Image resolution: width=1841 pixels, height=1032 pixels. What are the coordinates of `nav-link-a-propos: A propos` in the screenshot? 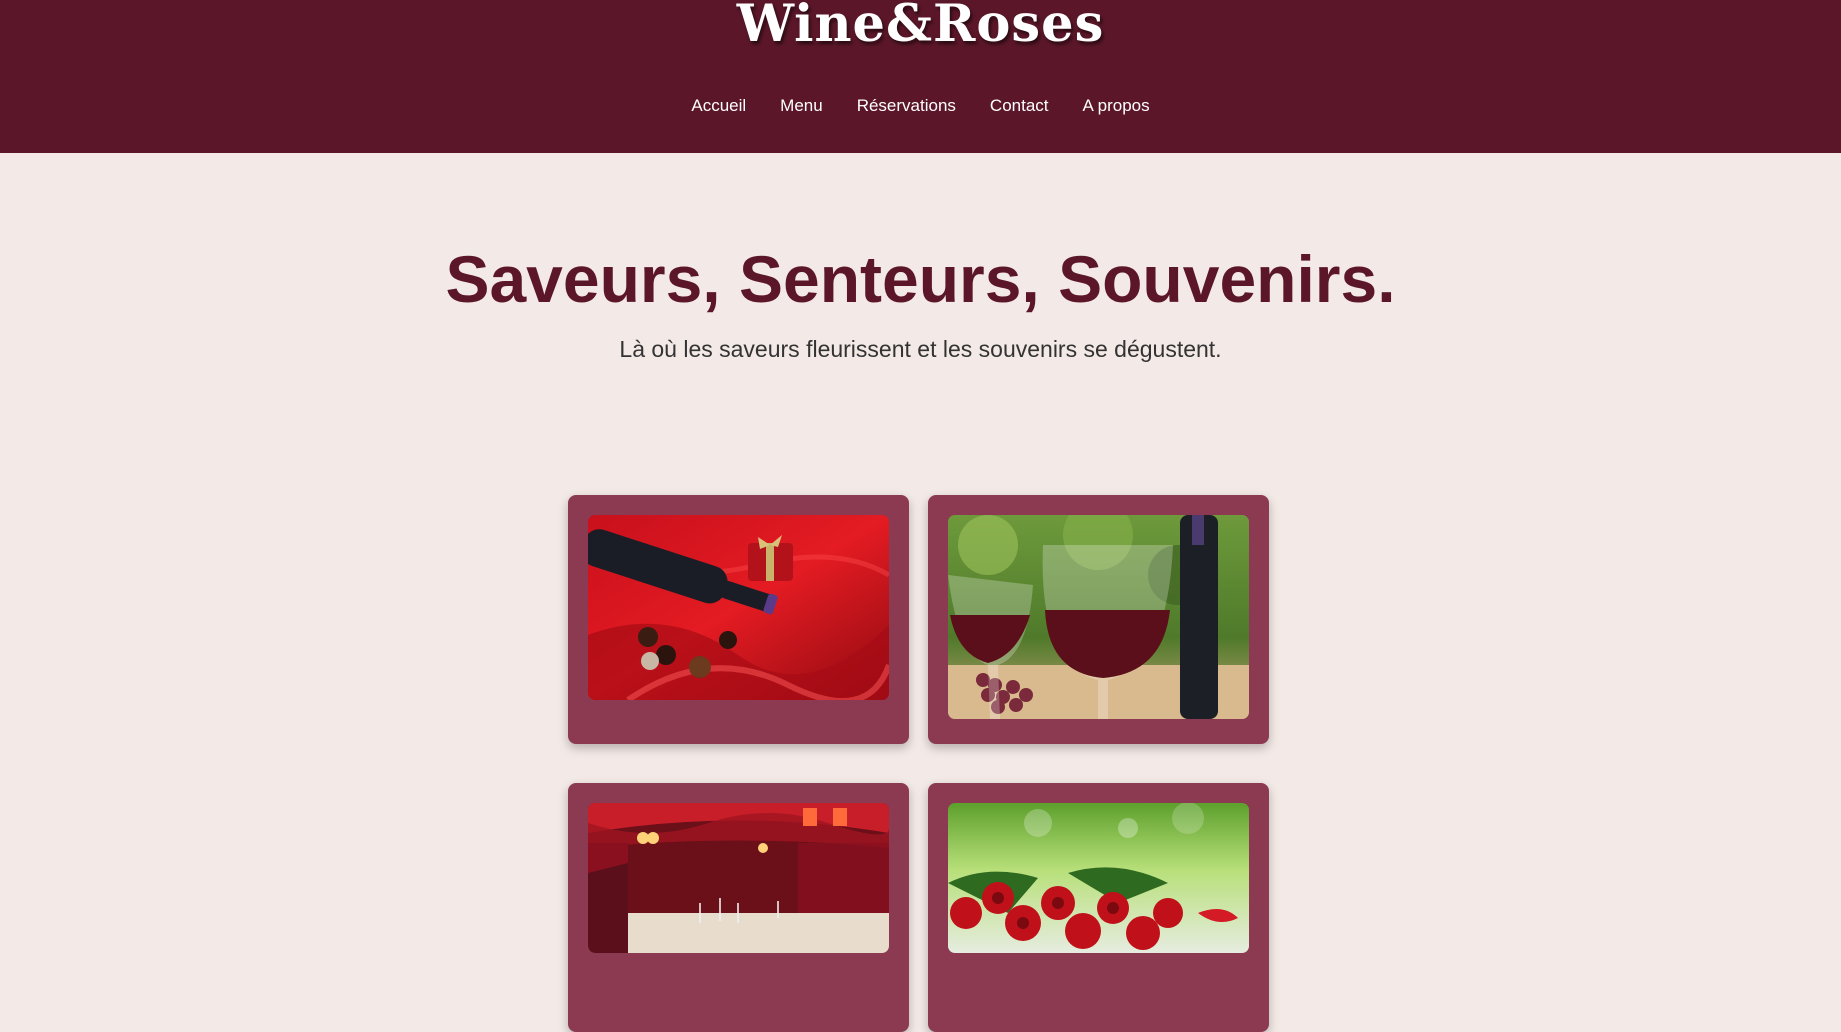 It's located at (1116, 106).